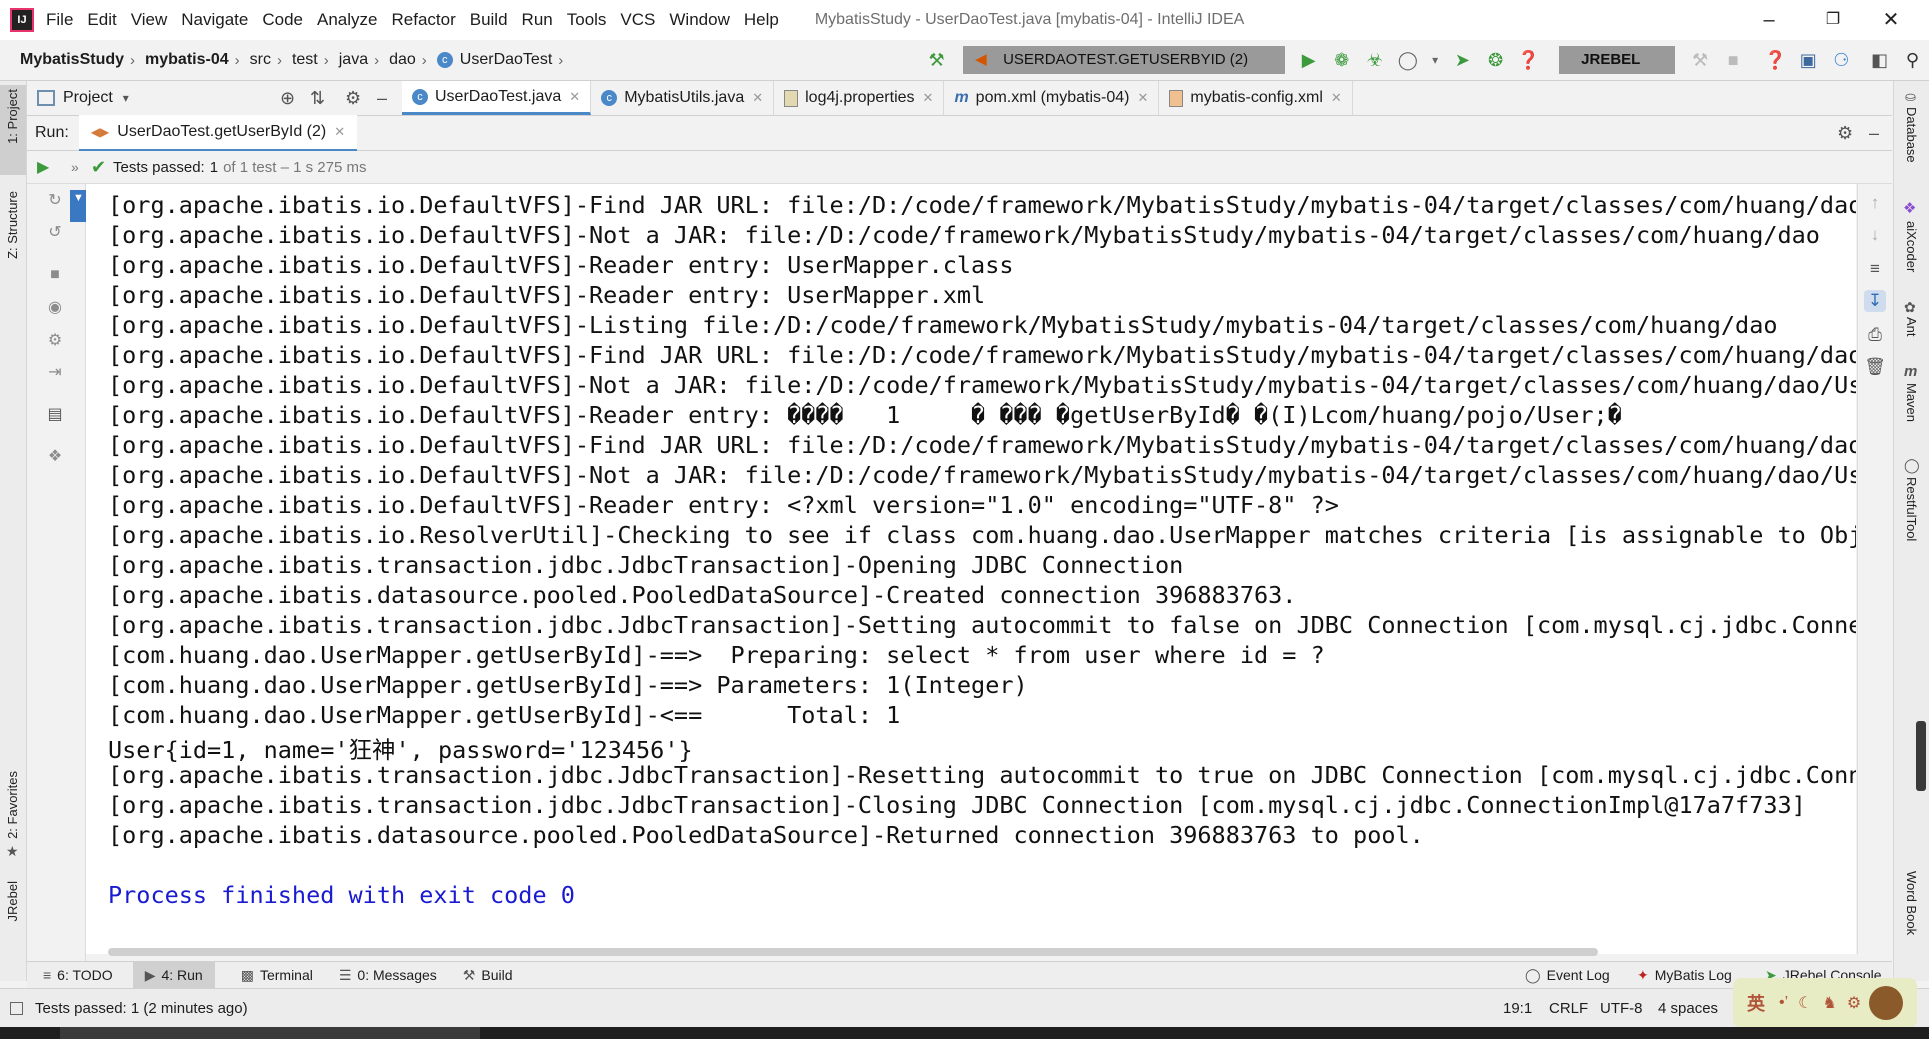 This screenshot has height=1039, width=1929. I want to click on ime-shirt-icon: ♞, so click(1830, 1003).